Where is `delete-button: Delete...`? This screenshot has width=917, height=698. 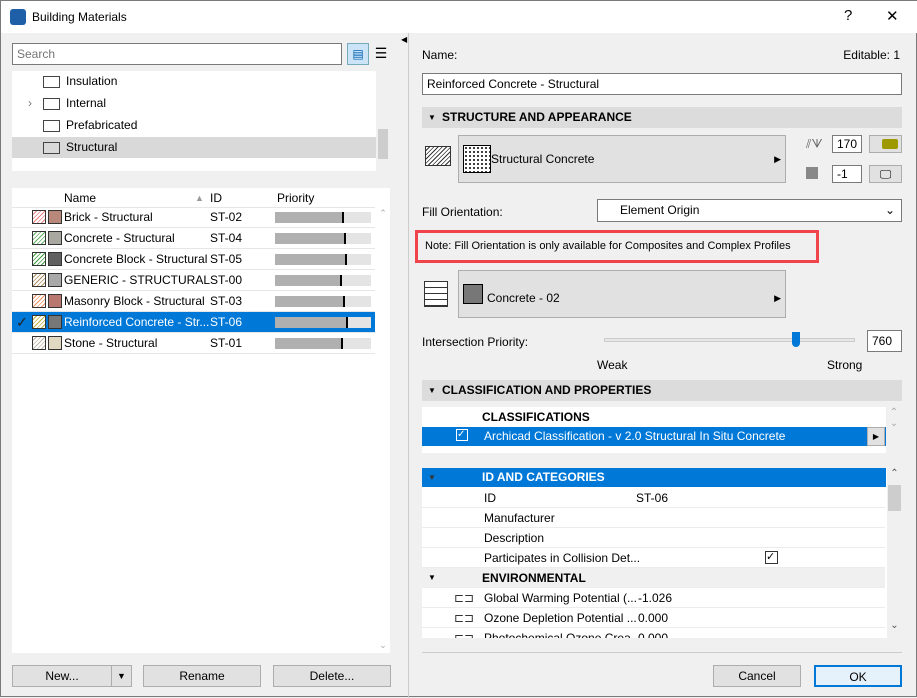 delete-button: Delete... is located at coordinates (332, 676).